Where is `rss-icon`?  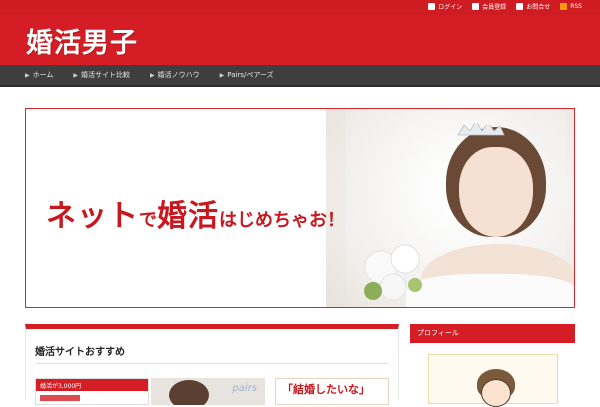 rss-icon is located at coordinates (564, 6).